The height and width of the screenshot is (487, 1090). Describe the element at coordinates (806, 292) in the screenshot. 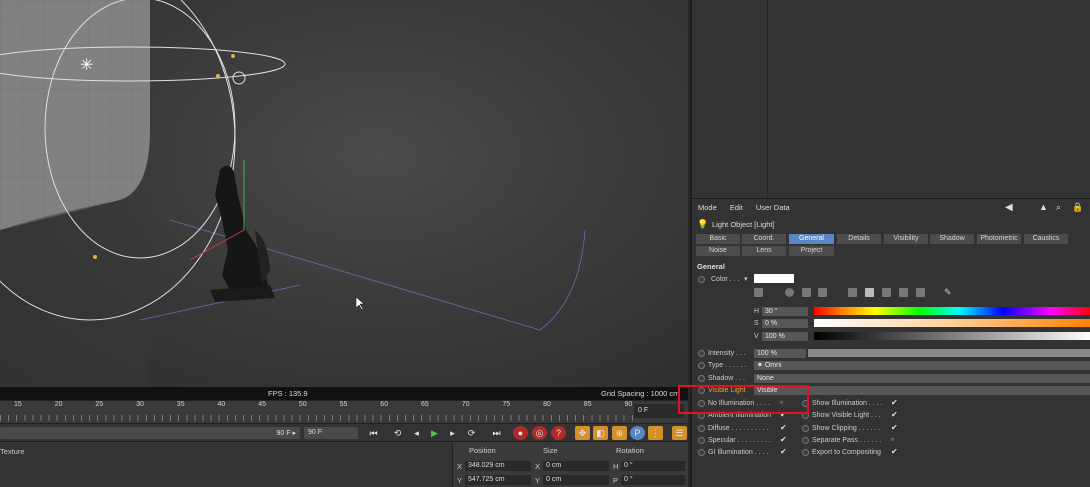

I see `image-picker-icon` at that location.